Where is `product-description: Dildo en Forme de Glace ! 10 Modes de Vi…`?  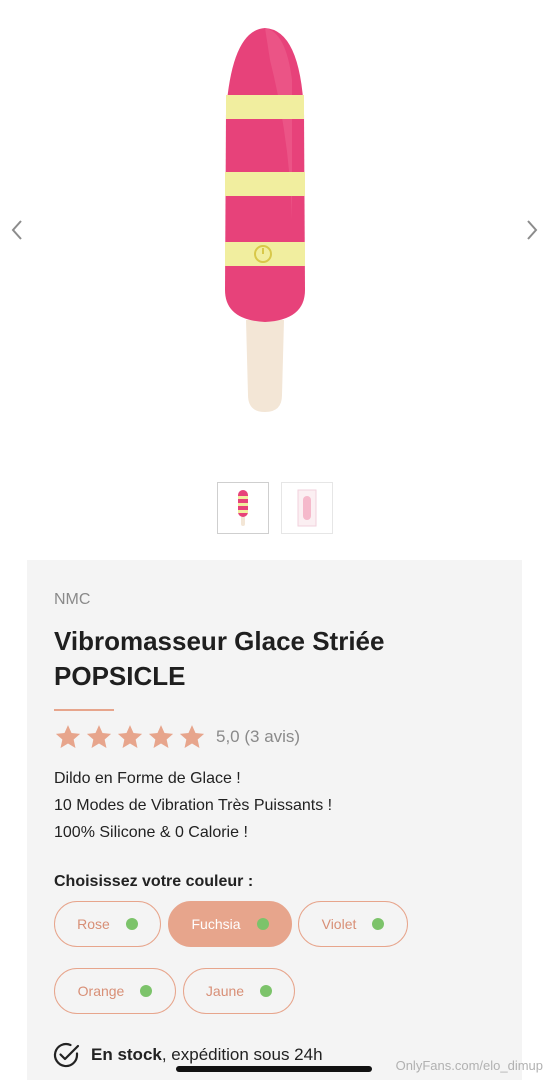 product-description: Dildo en Forme de Glace ! 10 Modes de Vi… is located at coordinates (193, 805).